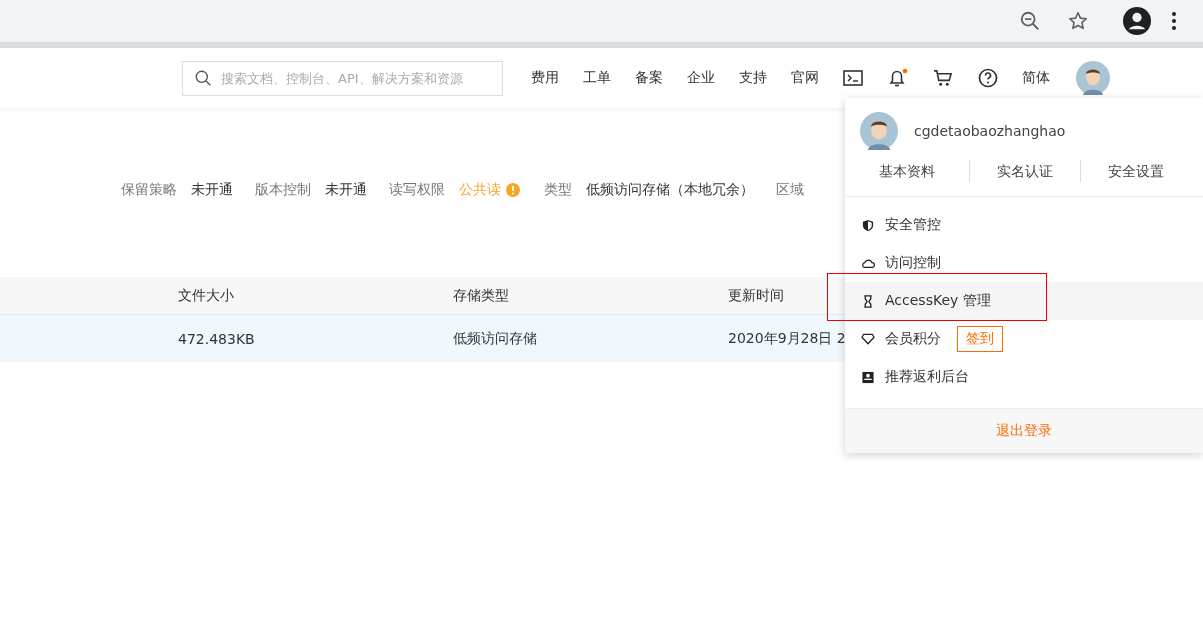  Describe the element at coordinates (342, 78) in the screenshot. I see `search-field: 搜索文档、控制台、API、解决方案和资源` at that location.